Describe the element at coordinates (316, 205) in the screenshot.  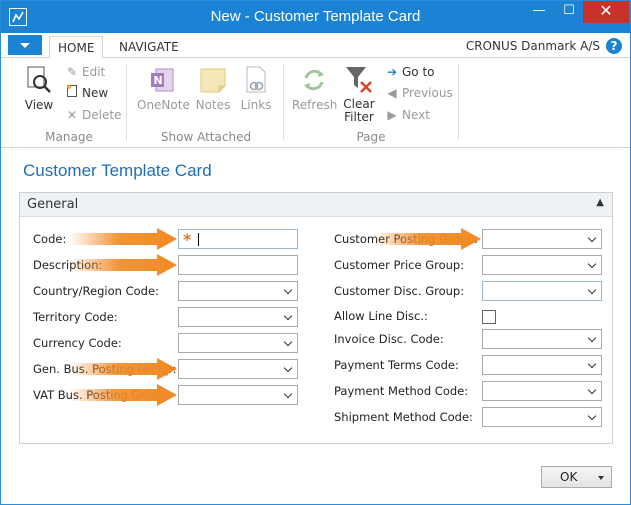
I see `general-fasttab-header: General ▲` at that location.